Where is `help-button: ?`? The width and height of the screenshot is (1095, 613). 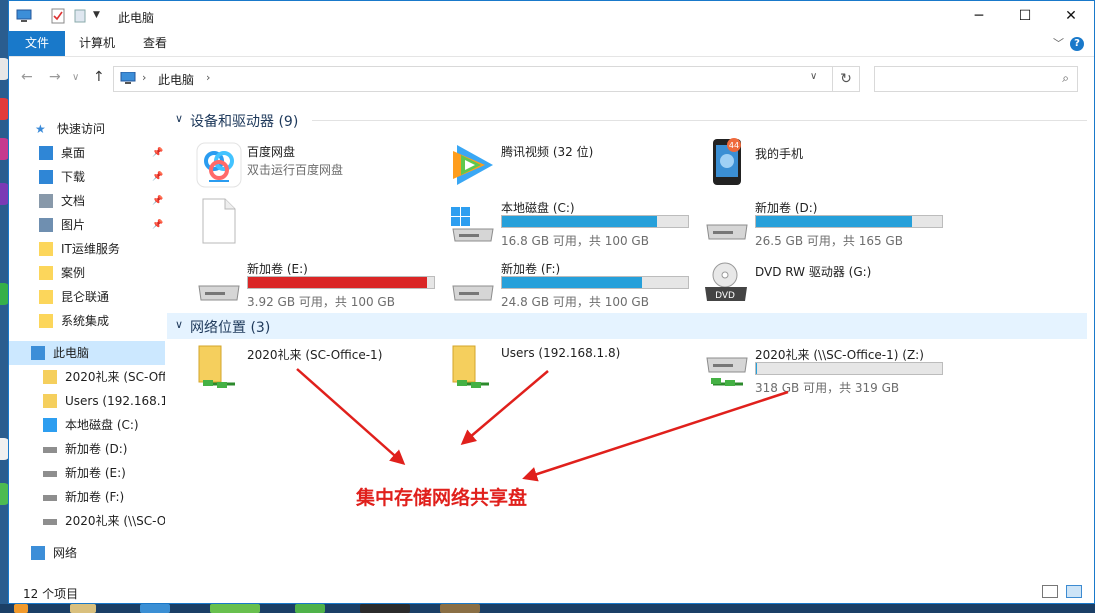
help-button: ? is located at coordinates (1077, 44).